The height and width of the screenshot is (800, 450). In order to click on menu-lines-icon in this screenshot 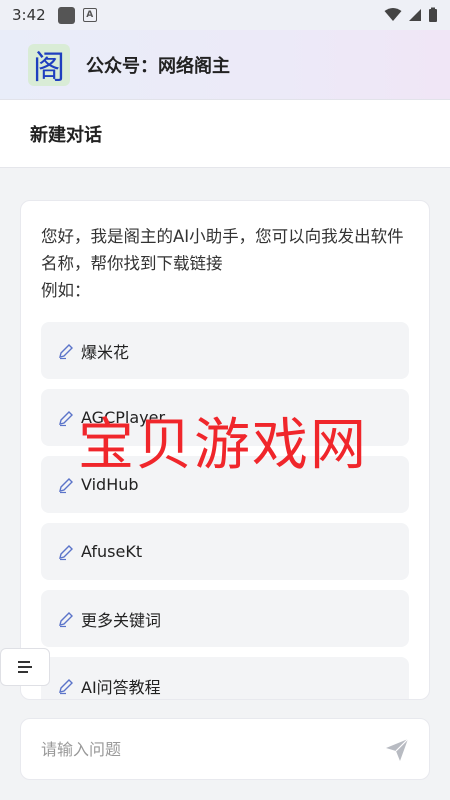, I will do `click(25, 667)`.